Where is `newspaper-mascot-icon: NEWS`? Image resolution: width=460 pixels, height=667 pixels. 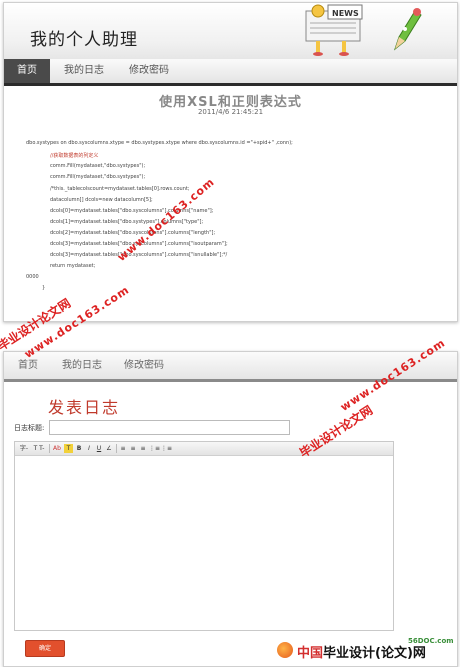
newspaper-mascot-icon: NEWS is located at coordinates (334, 30).